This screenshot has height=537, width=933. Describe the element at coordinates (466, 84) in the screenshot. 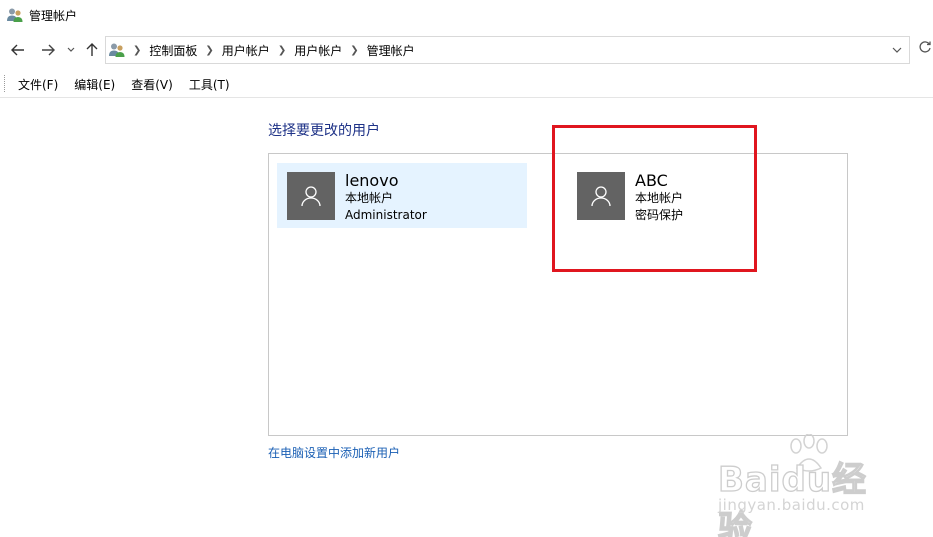

I see `menu-bar: 文件(F) 编辑(E) 查看(V) 工具(T)` at that location.